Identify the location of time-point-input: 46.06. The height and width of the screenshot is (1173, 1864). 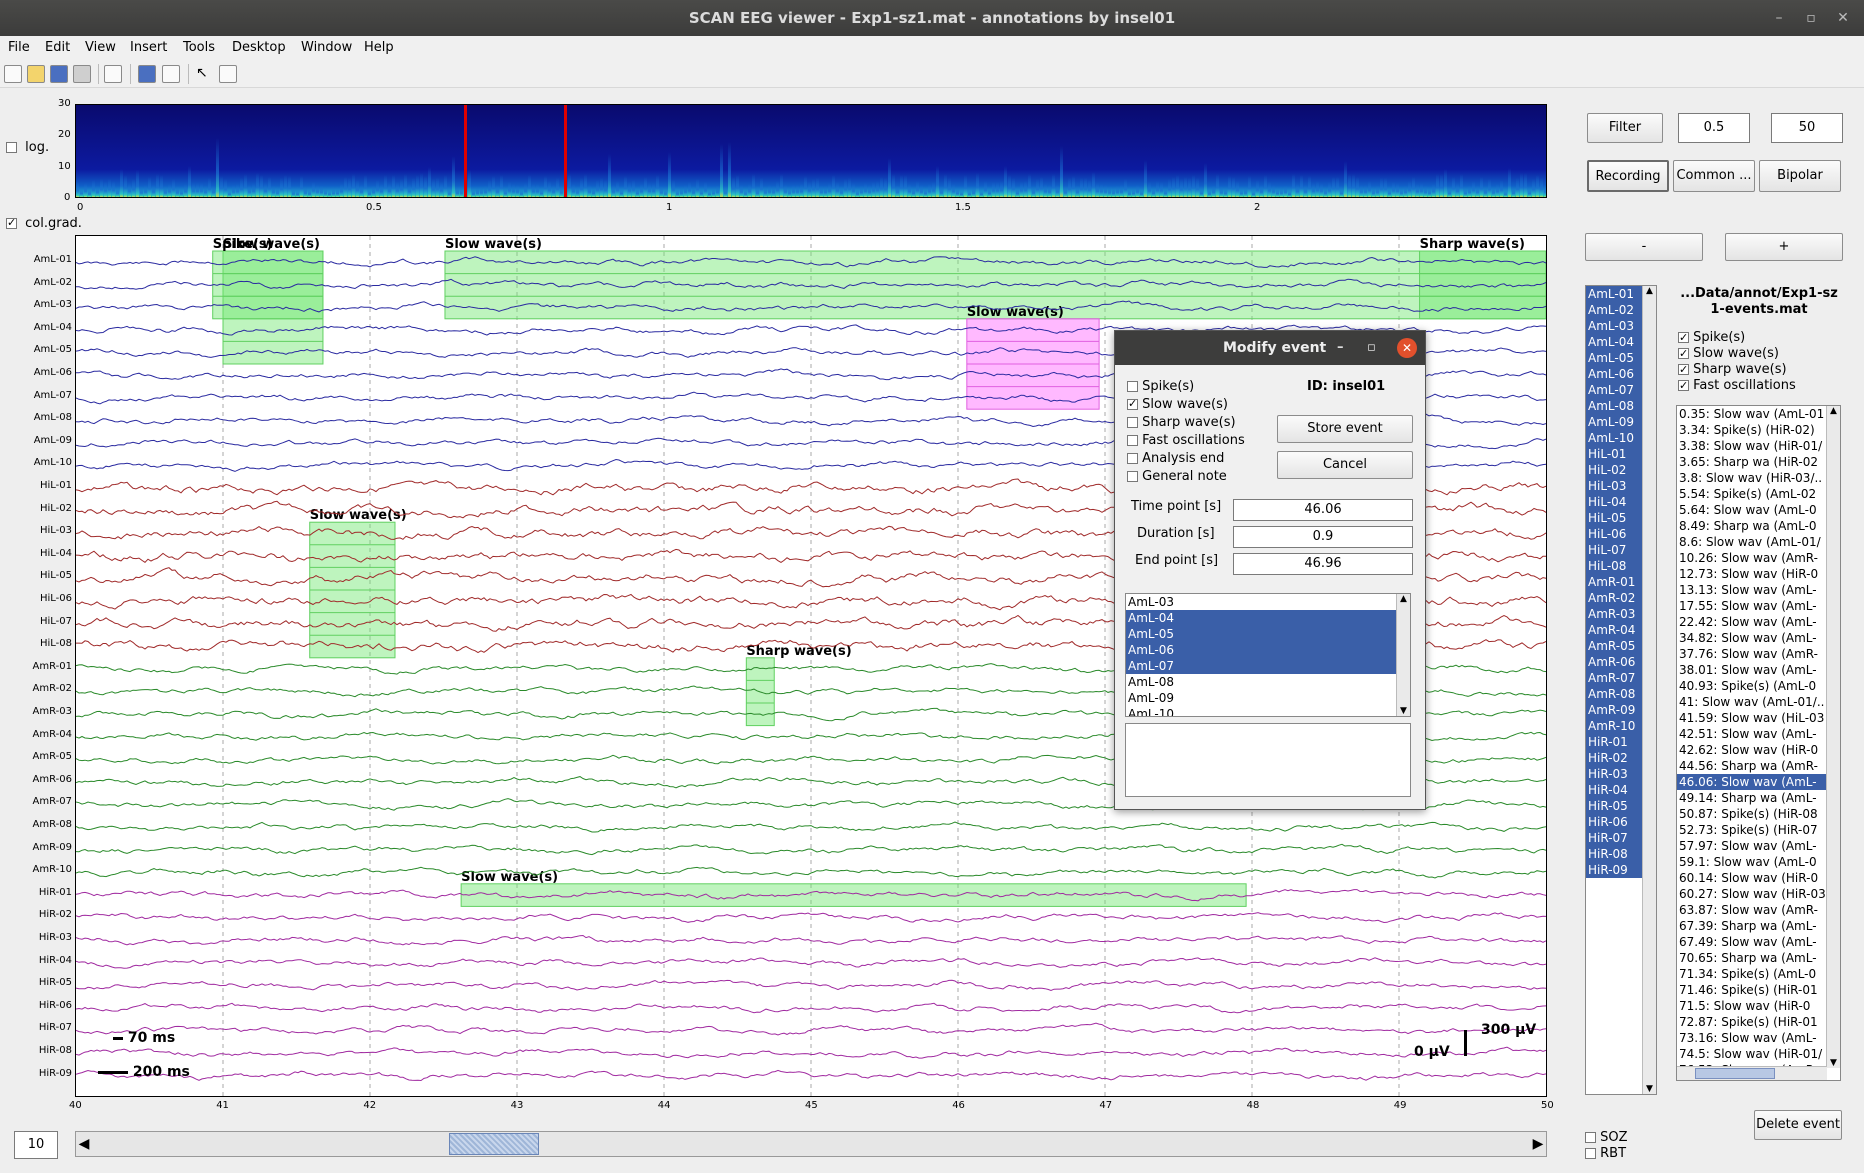
(1323, 510).